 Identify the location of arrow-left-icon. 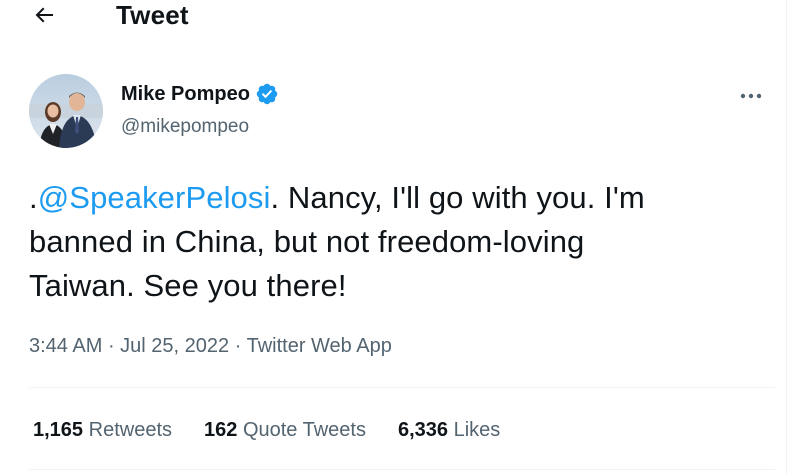
(44, 15).